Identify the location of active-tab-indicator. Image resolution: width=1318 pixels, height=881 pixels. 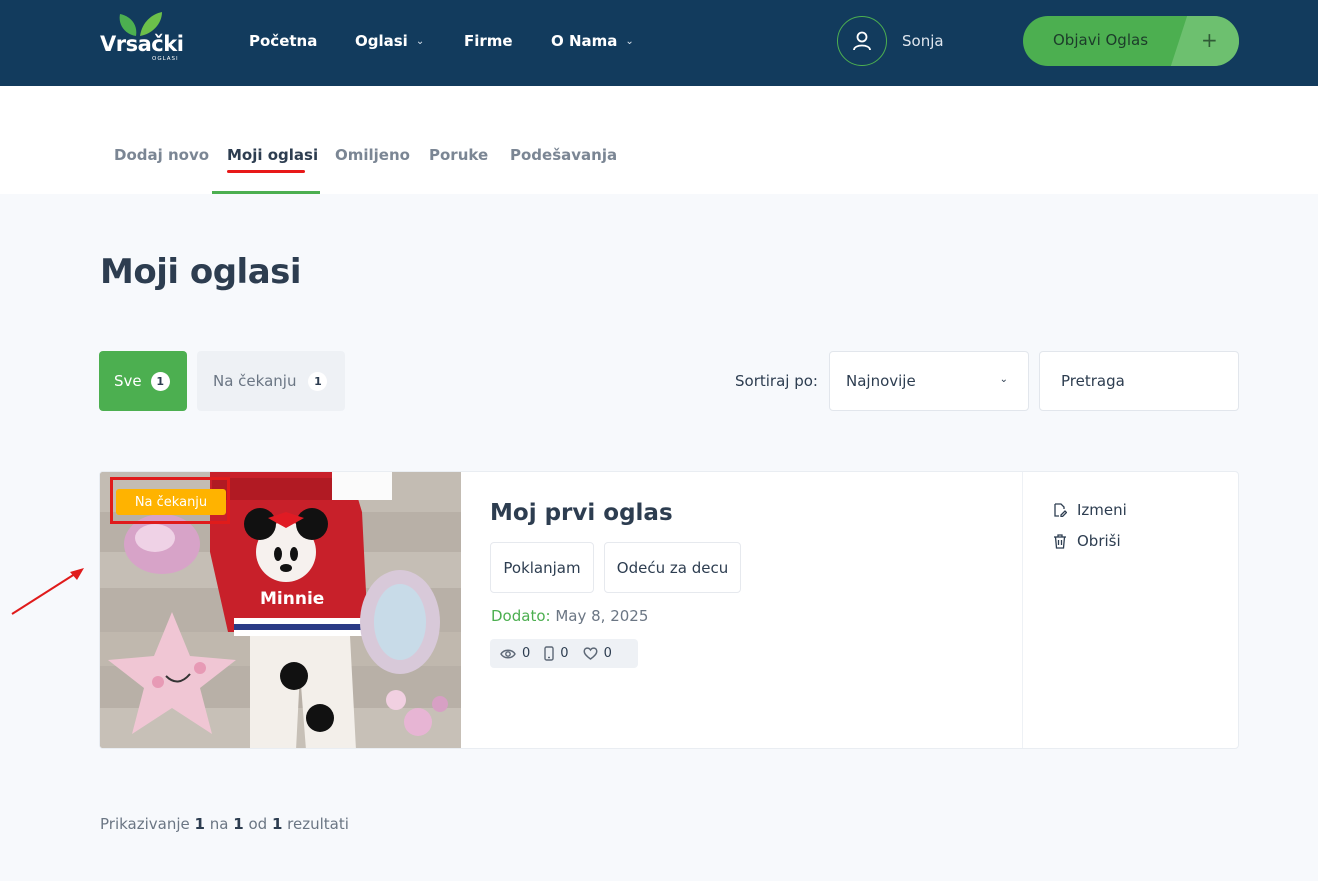
(266, 192).